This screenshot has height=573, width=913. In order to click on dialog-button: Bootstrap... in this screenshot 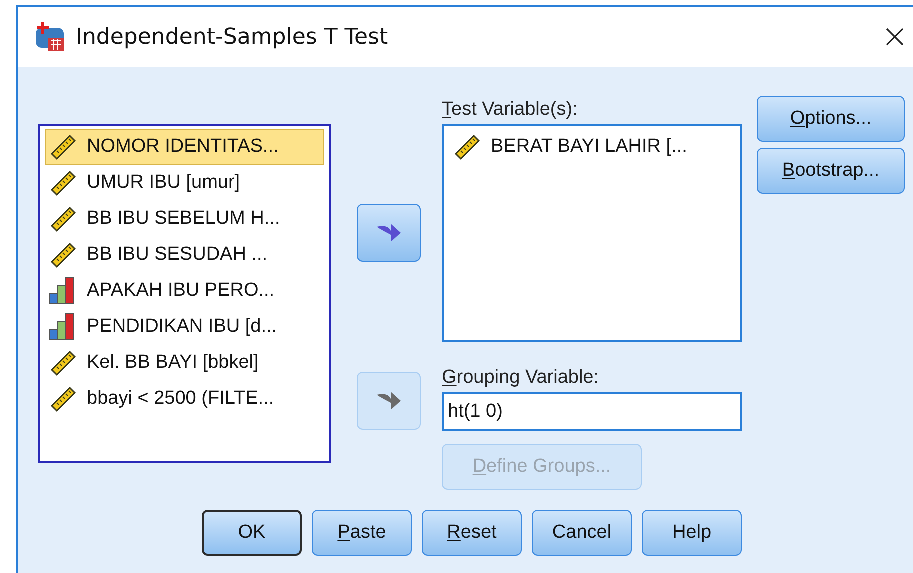, I will do `click(831, 171)`.